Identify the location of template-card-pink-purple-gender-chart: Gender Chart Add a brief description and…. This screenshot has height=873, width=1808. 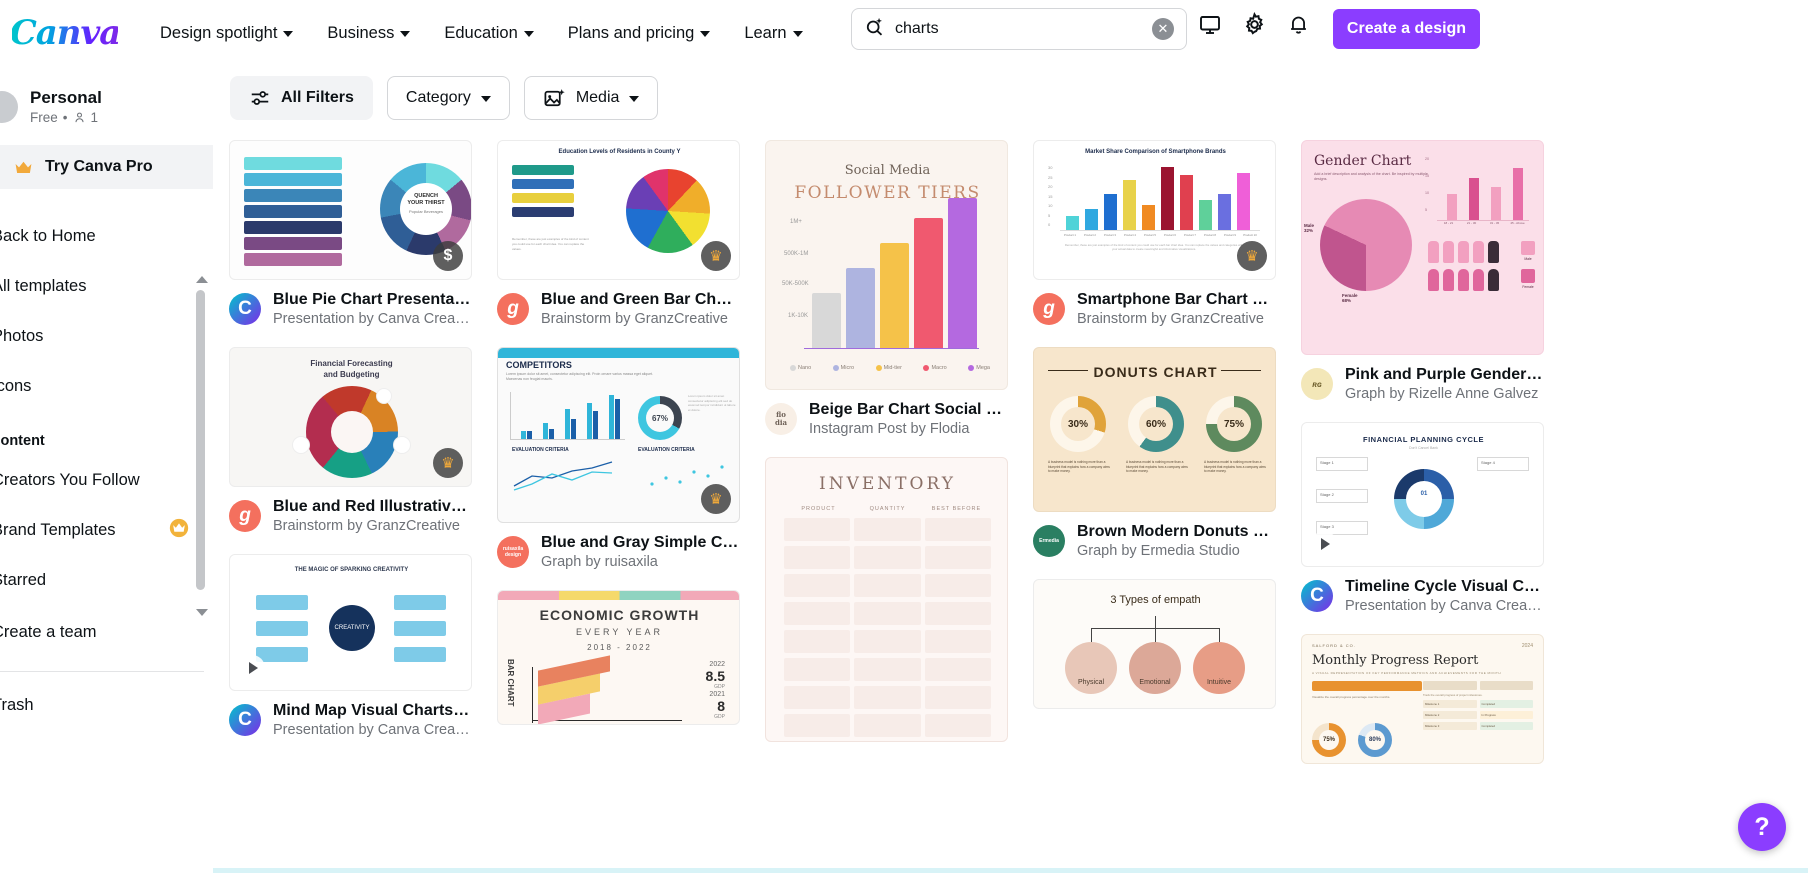
(1422, 271).